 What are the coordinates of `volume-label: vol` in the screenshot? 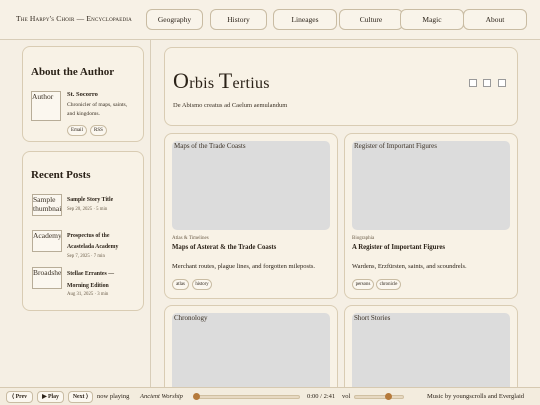 It's located at (346, 396).